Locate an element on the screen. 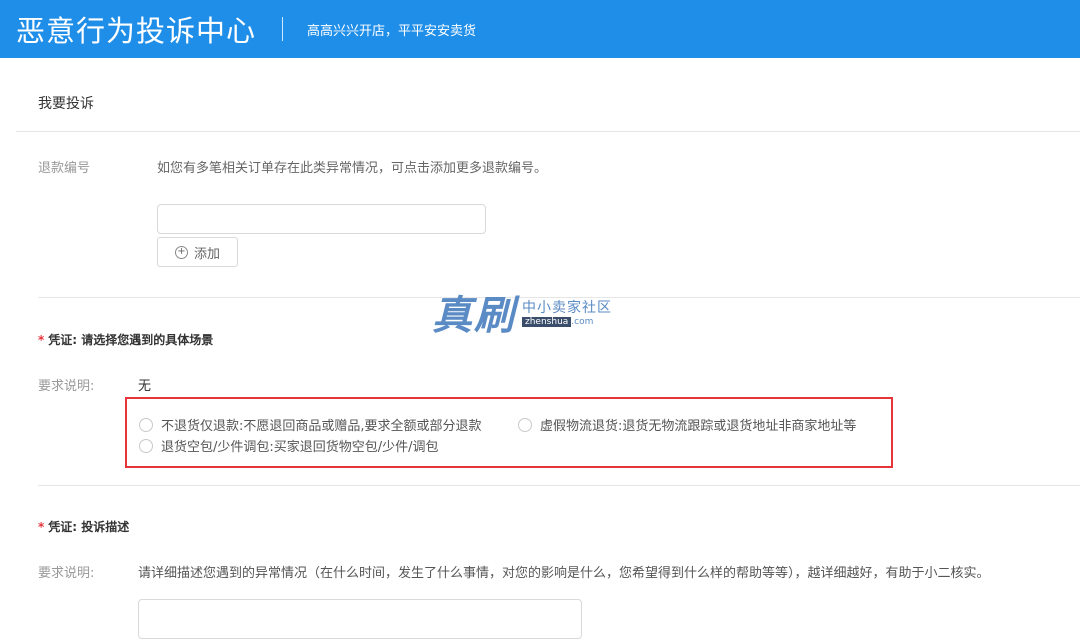  description-textarea is located at coordinates (360, 619).